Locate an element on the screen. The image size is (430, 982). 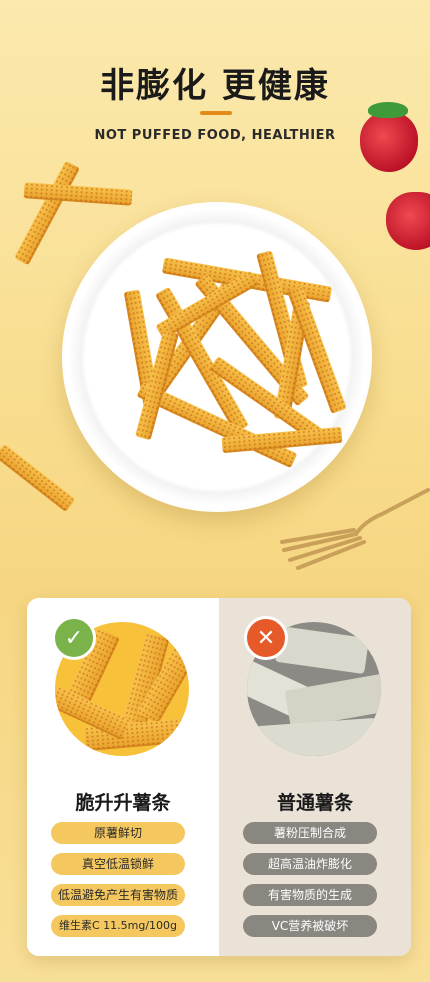
page-subtitle: NOT PUFFED FOOD, HEALTHIER is located at coordinates (215, 135).